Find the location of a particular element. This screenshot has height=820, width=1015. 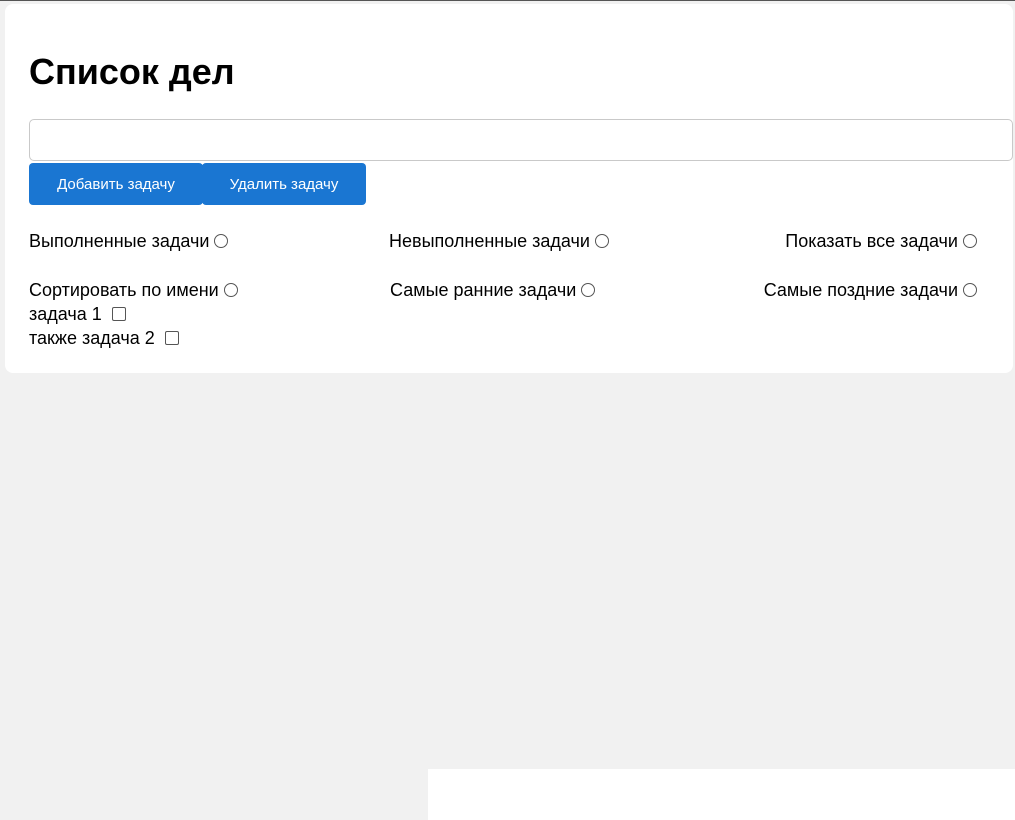

delete-task-button: Удалить задачу is located at coordinates (284, 184).